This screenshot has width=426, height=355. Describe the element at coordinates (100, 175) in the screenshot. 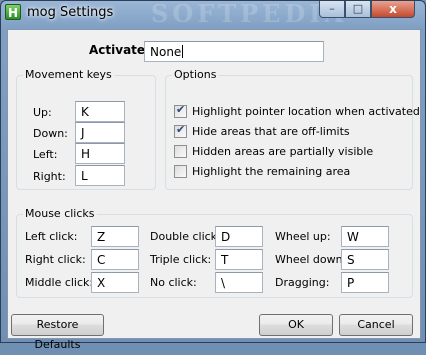

I see `right-key-input: L` at that location.